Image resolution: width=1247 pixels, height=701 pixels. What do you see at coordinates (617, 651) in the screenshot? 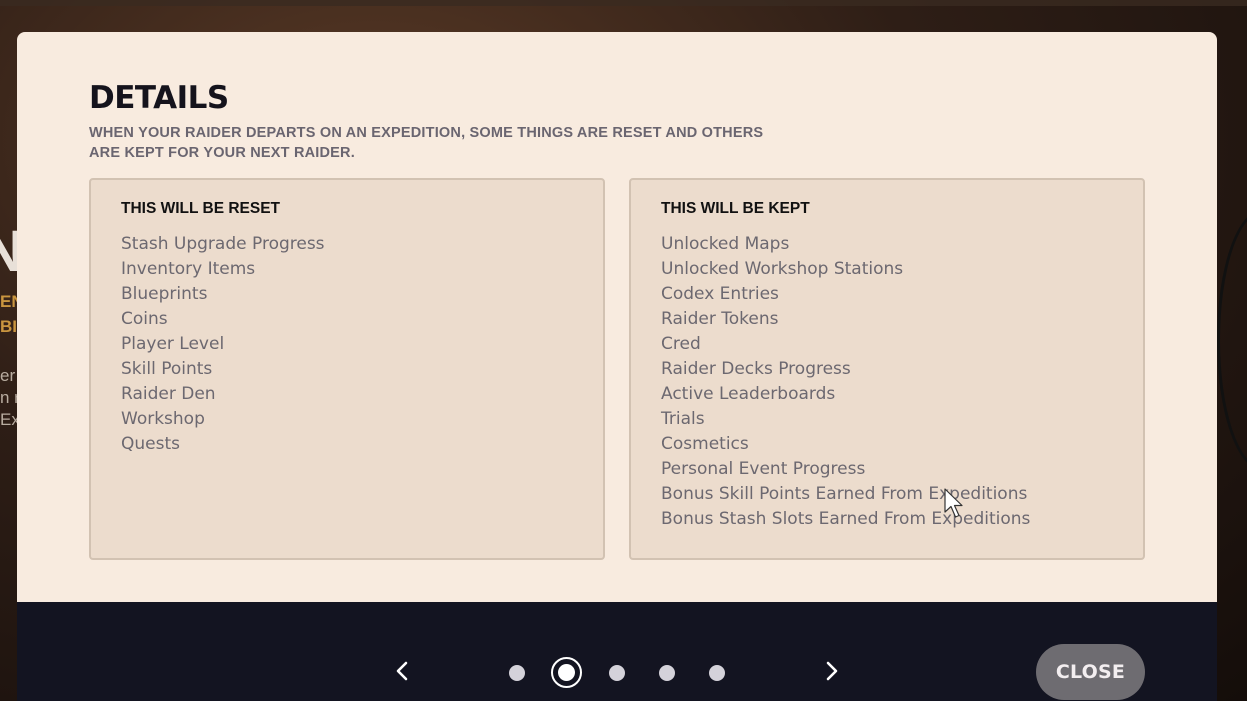
I see `modal-footer: CLOSE` at bounding box center [617, 651].